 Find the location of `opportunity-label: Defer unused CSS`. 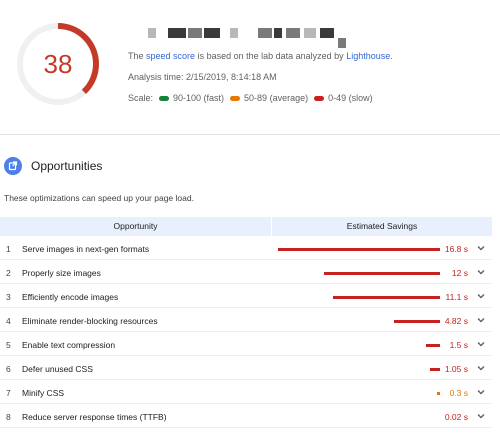

opportunity-label: Defer unused CSS is located at coordinates (57, 369).